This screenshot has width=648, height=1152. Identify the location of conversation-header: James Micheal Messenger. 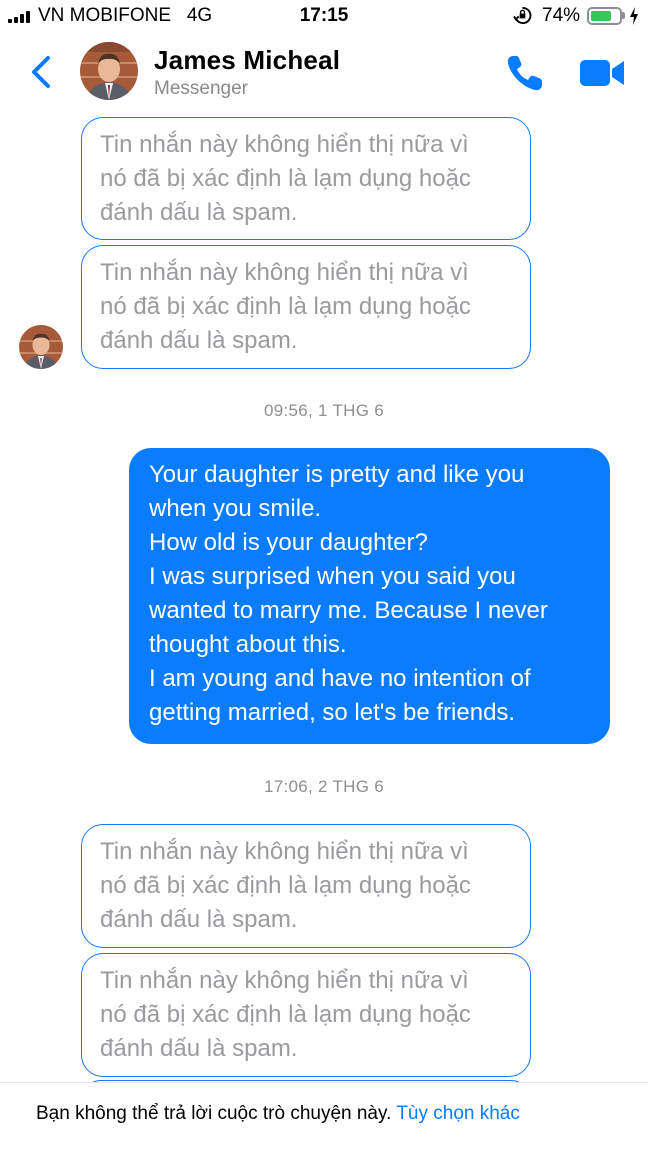
(324, 74).